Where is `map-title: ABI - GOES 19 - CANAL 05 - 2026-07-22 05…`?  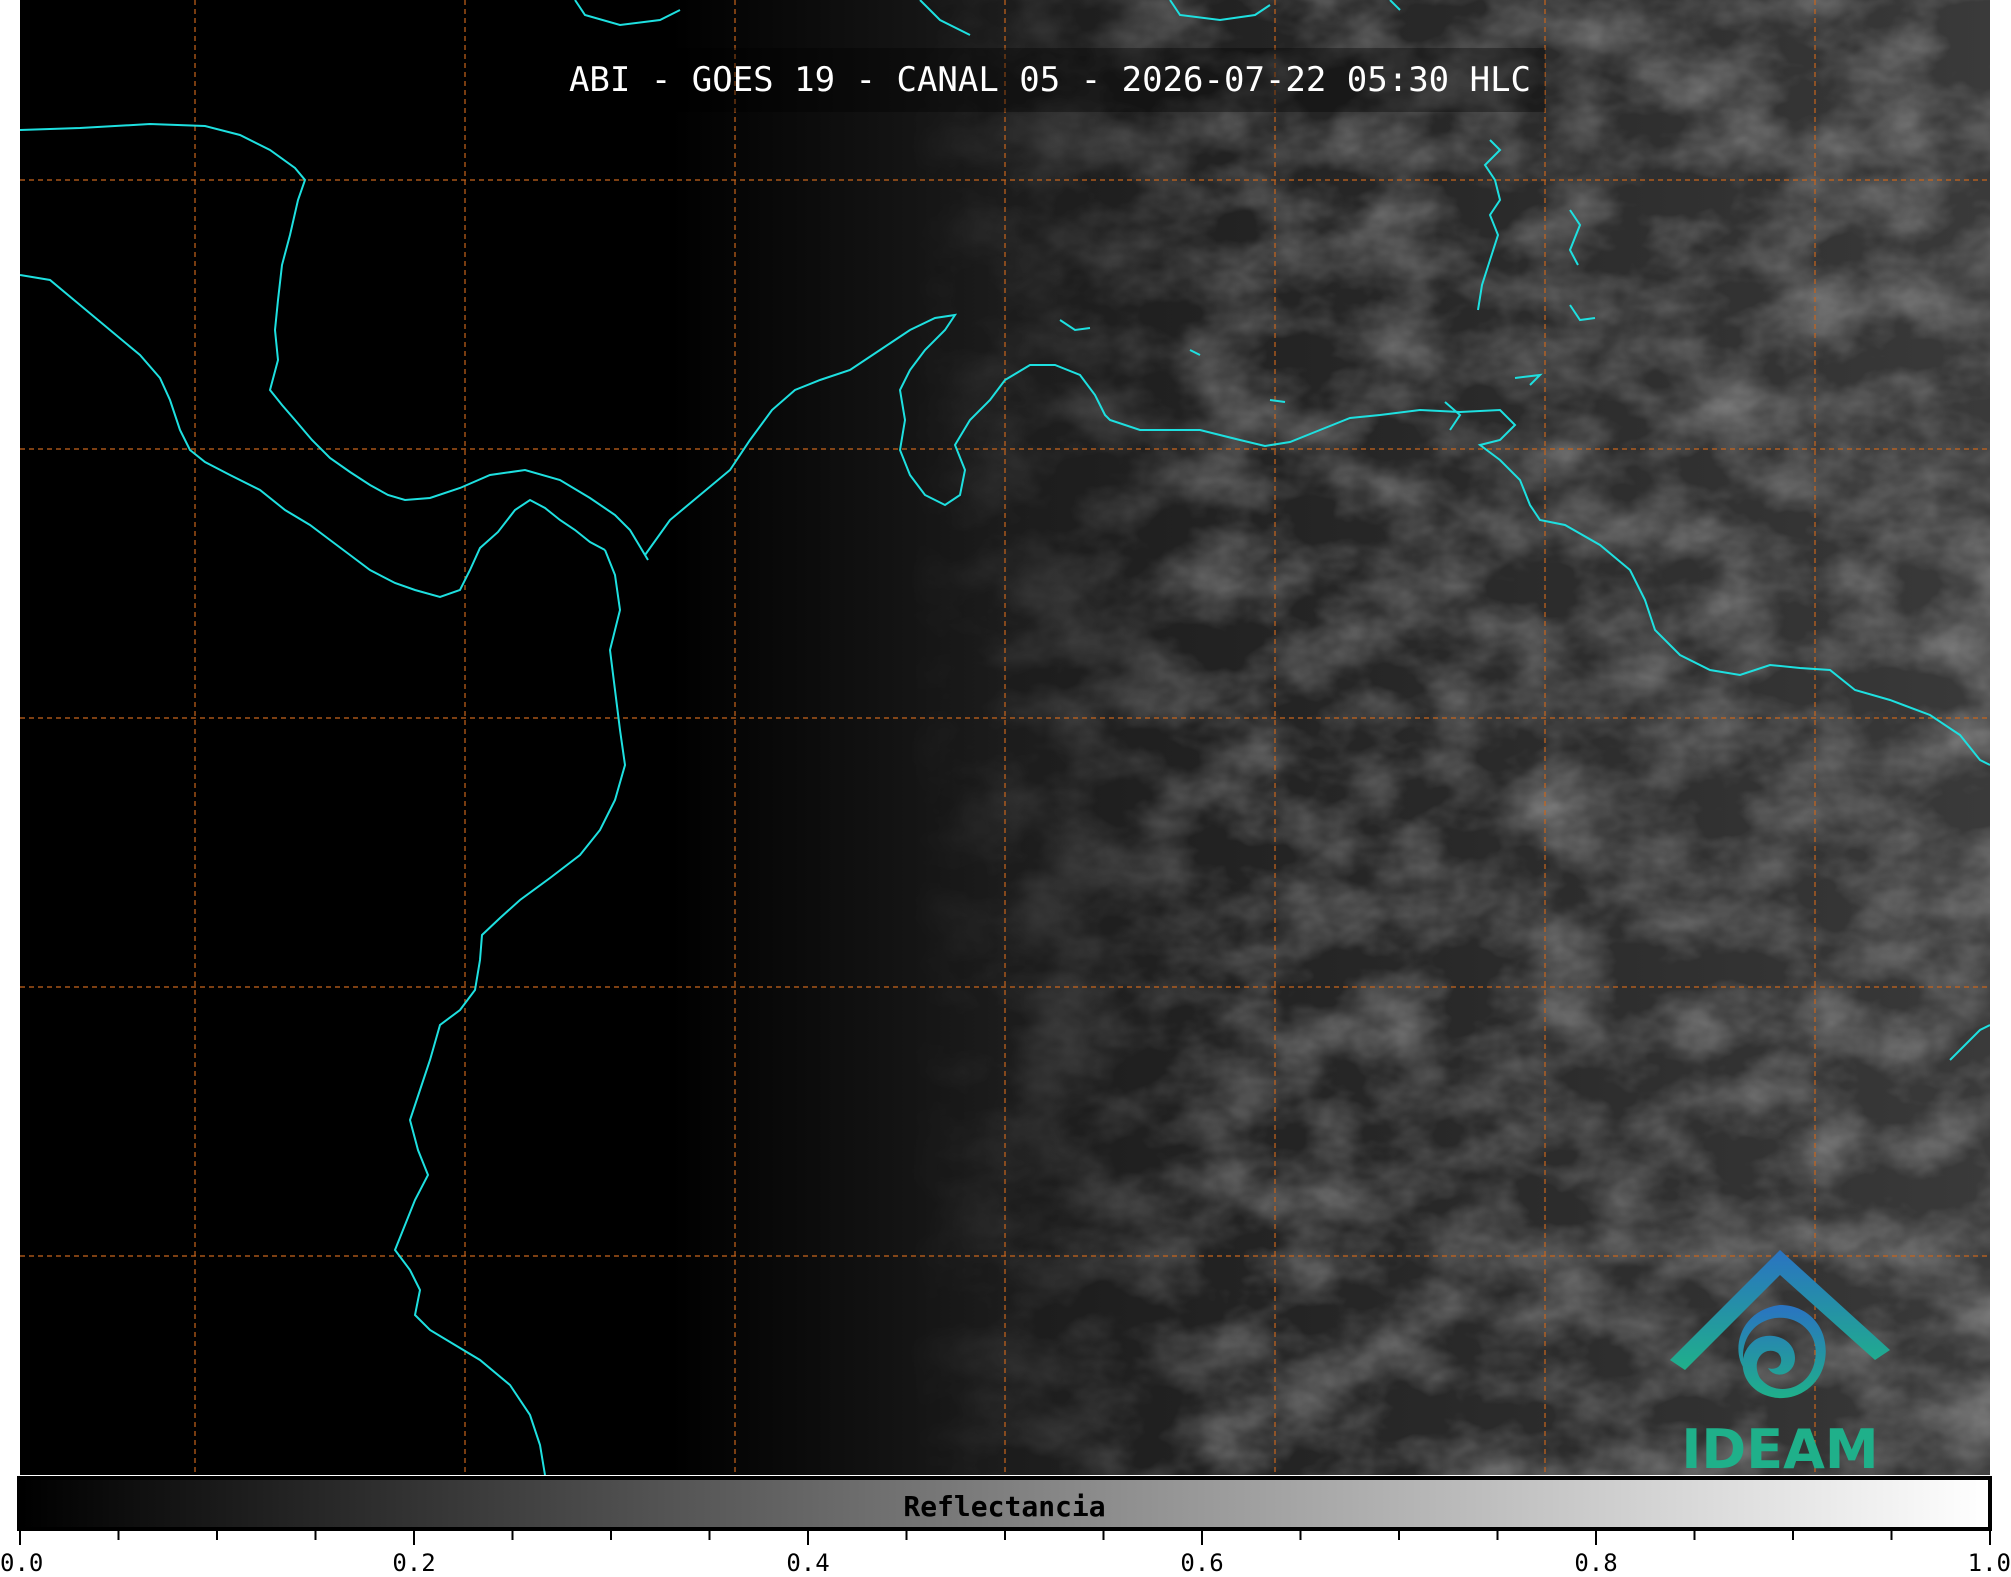
map-title: ABI - GOES 19 - CANAL 05 - 2026-07-22 05… is located at coordinates (1050, 80).